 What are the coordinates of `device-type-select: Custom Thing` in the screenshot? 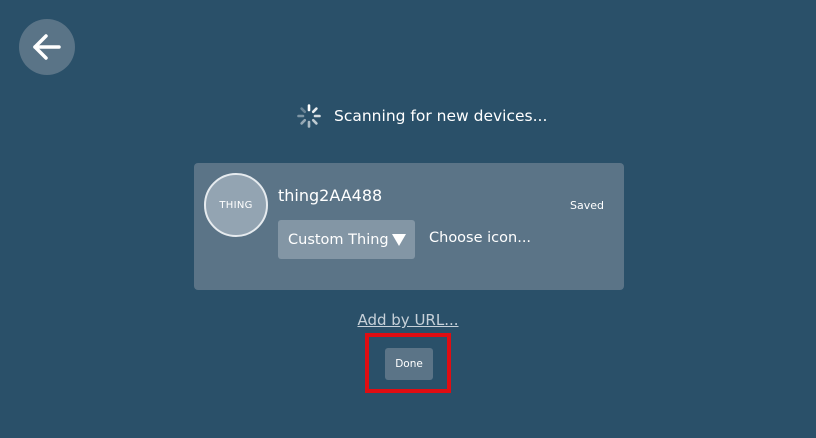 It's located at (346, 239).